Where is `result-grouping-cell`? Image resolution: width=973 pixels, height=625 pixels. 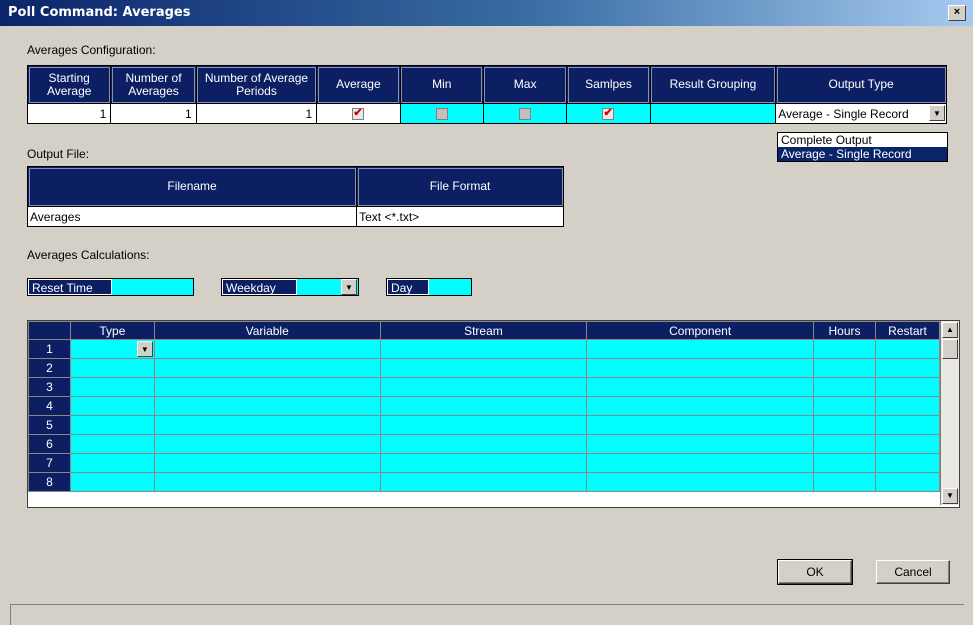
result-grouping-cell is located at coordinates (713, 113).